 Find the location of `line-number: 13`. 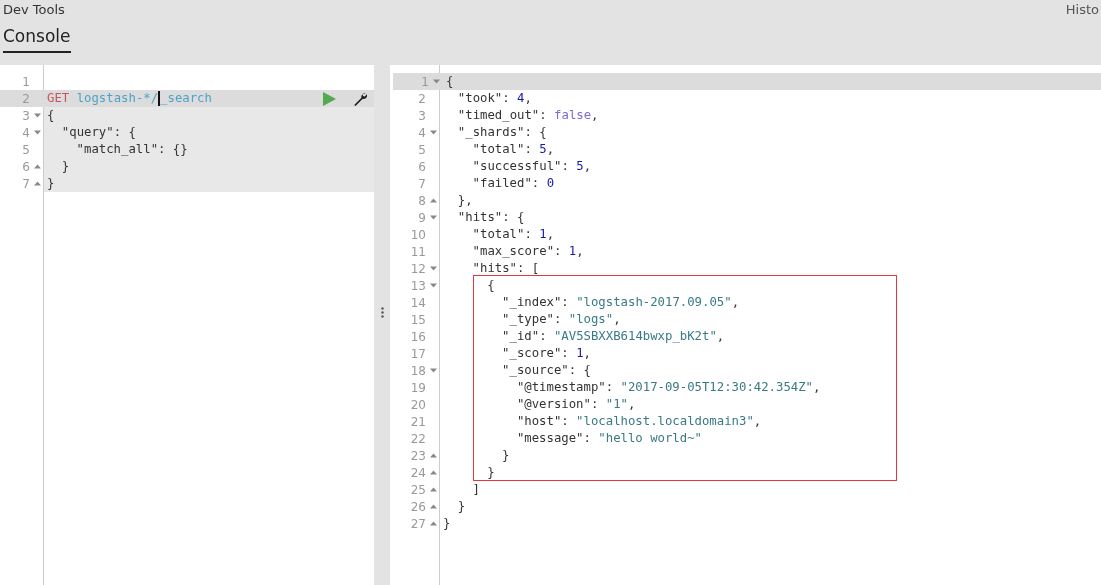

line-number: 13 is located at coordinates (417, 285).